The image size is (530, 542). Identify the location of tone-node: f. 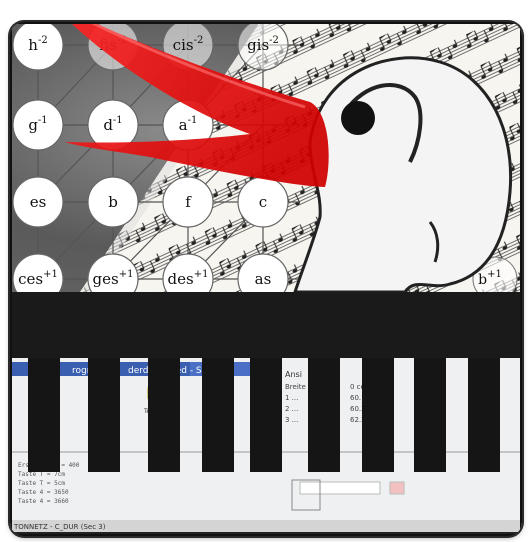
(188, 202).